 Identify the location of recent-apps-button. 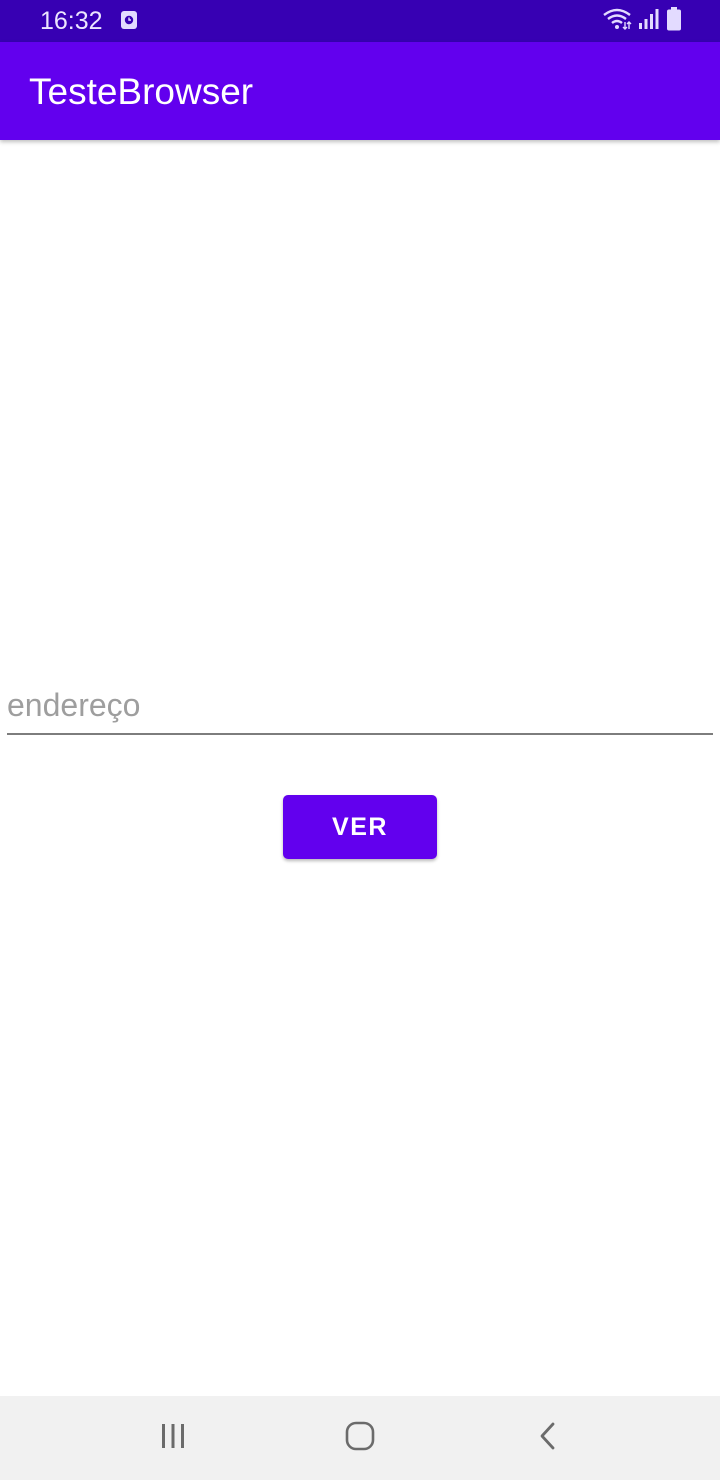
(173, 1438).